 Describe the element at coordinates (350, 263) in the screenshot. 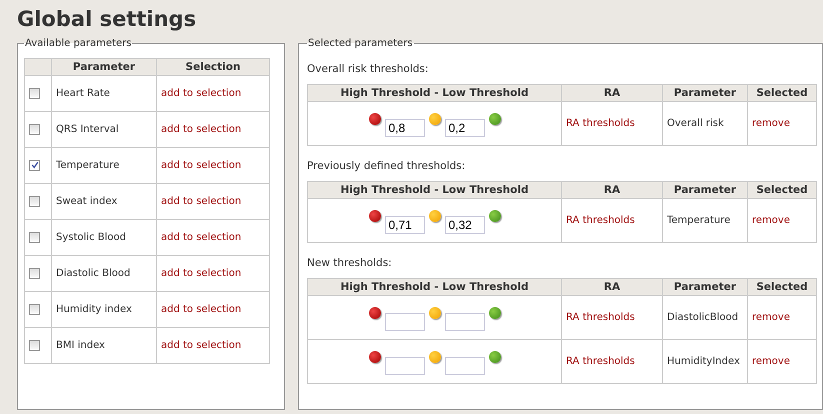

I see `section-heading: New thresholds:` at that location.